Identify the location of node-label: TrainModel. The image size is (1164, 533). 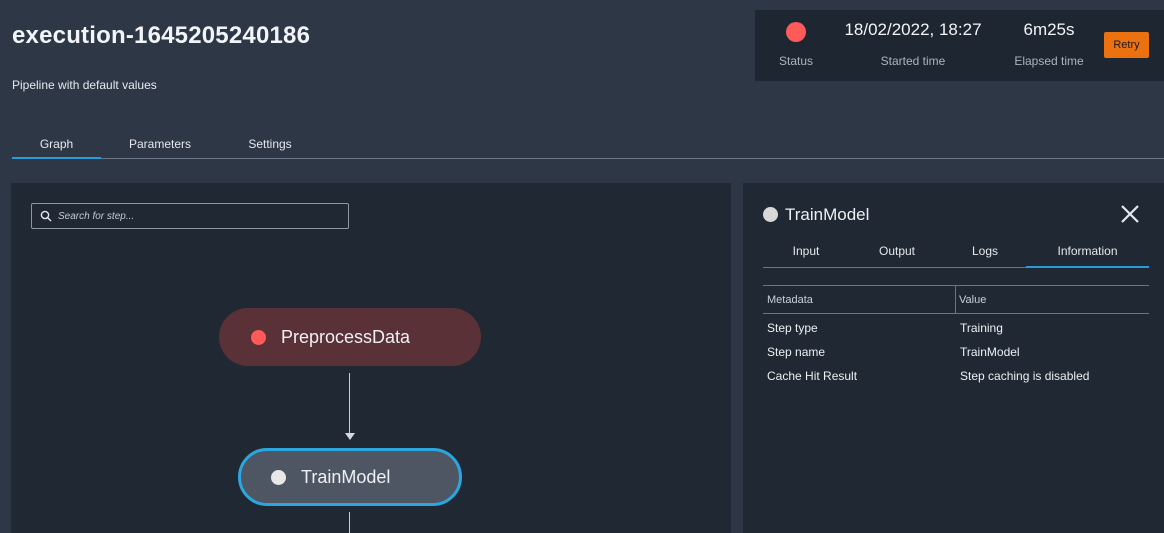
(346, 476).